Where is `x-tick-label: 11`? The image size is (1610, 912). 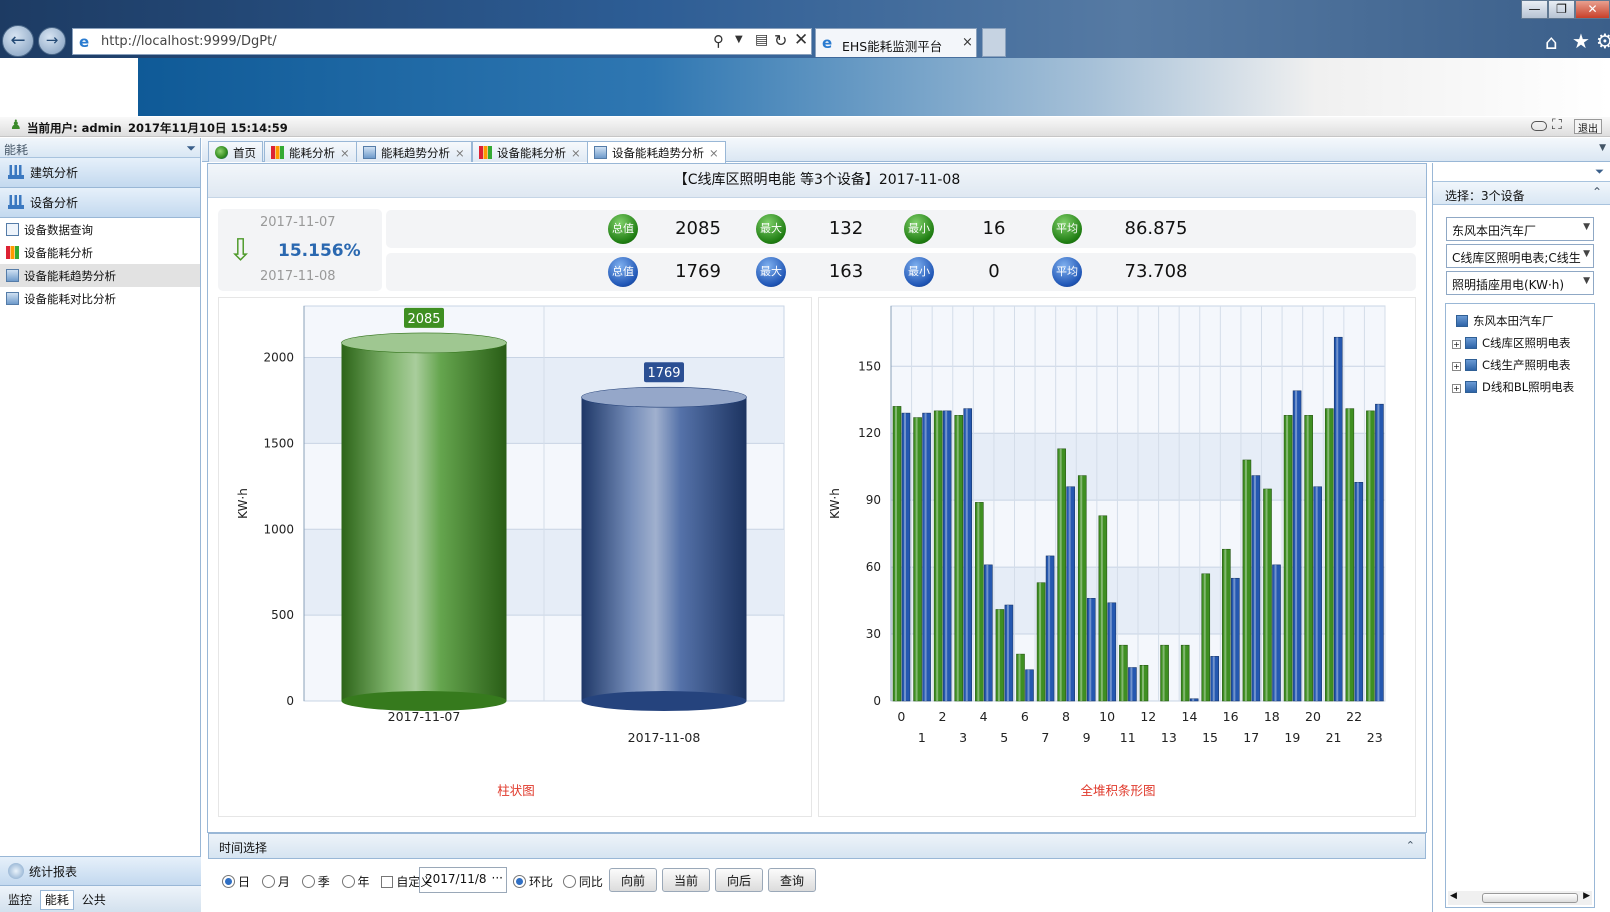 x-tick-label: 11 is located at coordinates (1128, 737).